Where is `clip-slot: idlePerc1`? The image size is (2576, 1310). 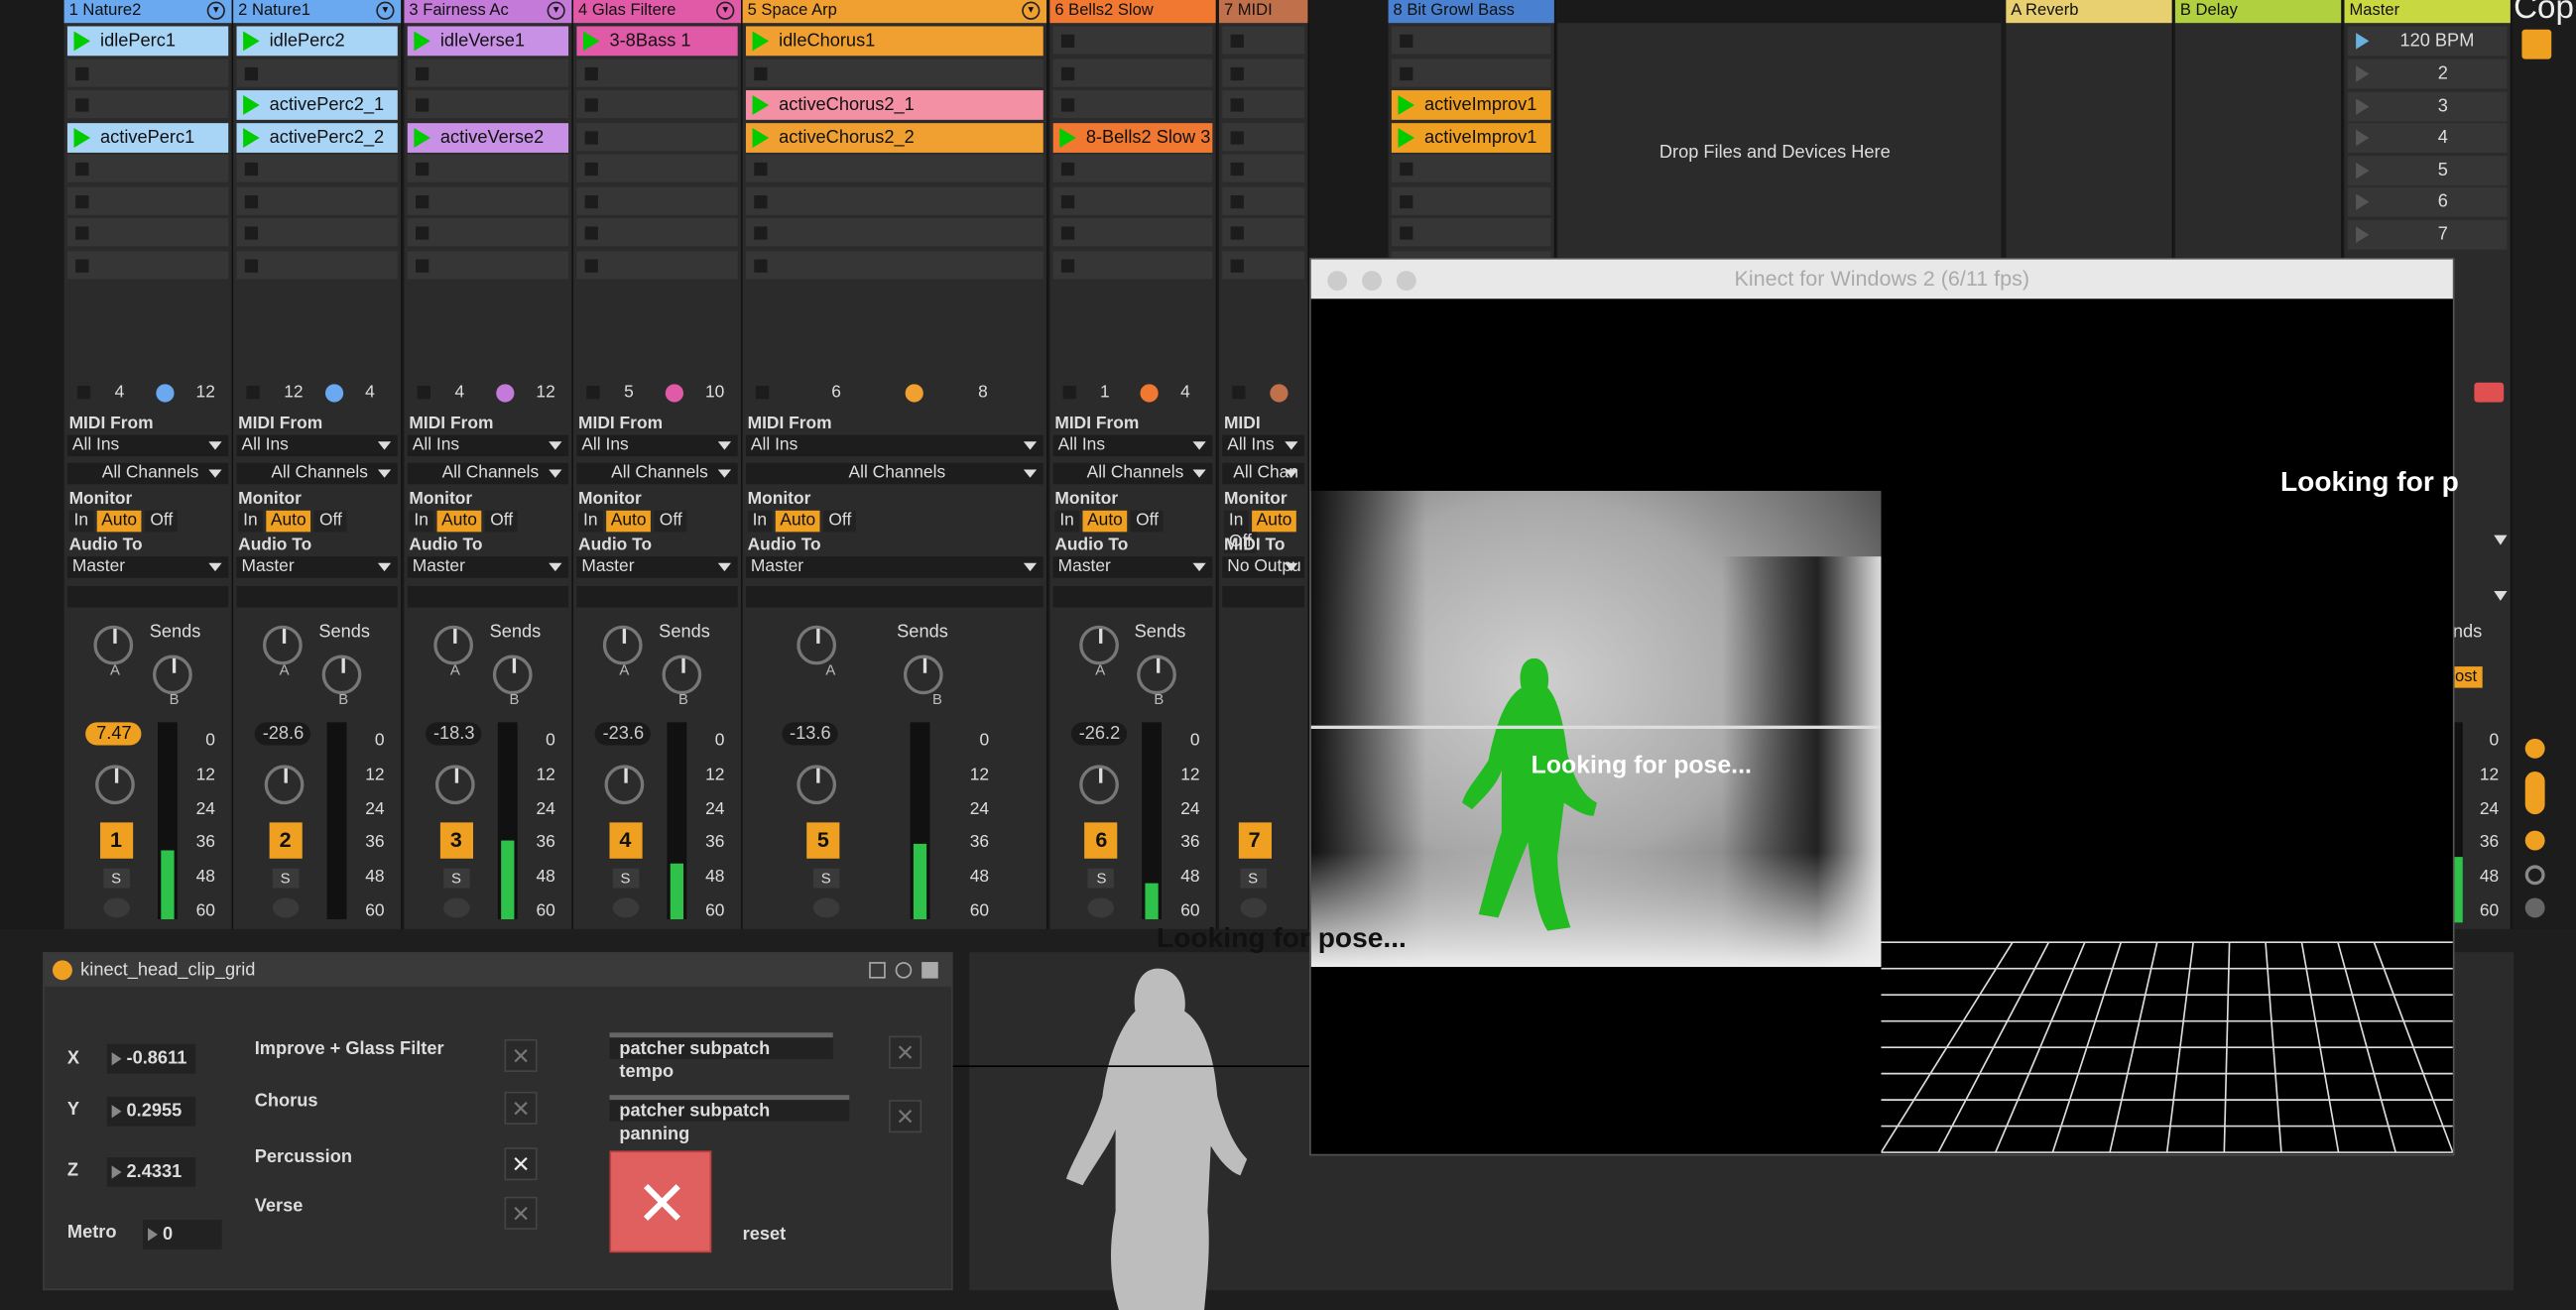 clip-slot: idlePerc1 is located at coordinates (147, 41).